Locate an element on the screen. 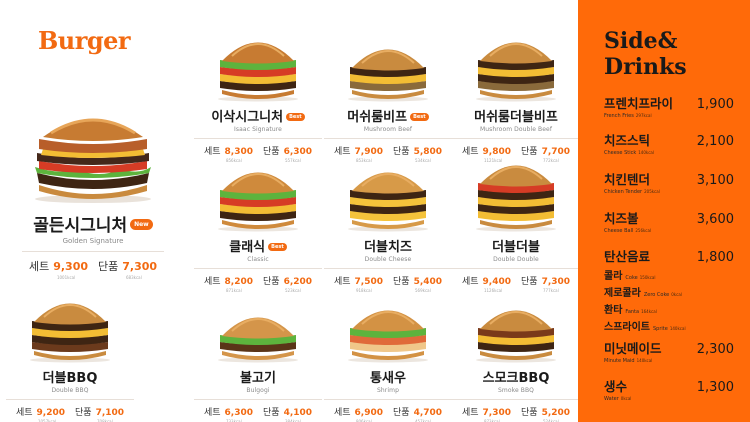 Image resolution: width=750 pixels, height=422 pixels. set-price: 6,900 is located at coordinates (368, 413).